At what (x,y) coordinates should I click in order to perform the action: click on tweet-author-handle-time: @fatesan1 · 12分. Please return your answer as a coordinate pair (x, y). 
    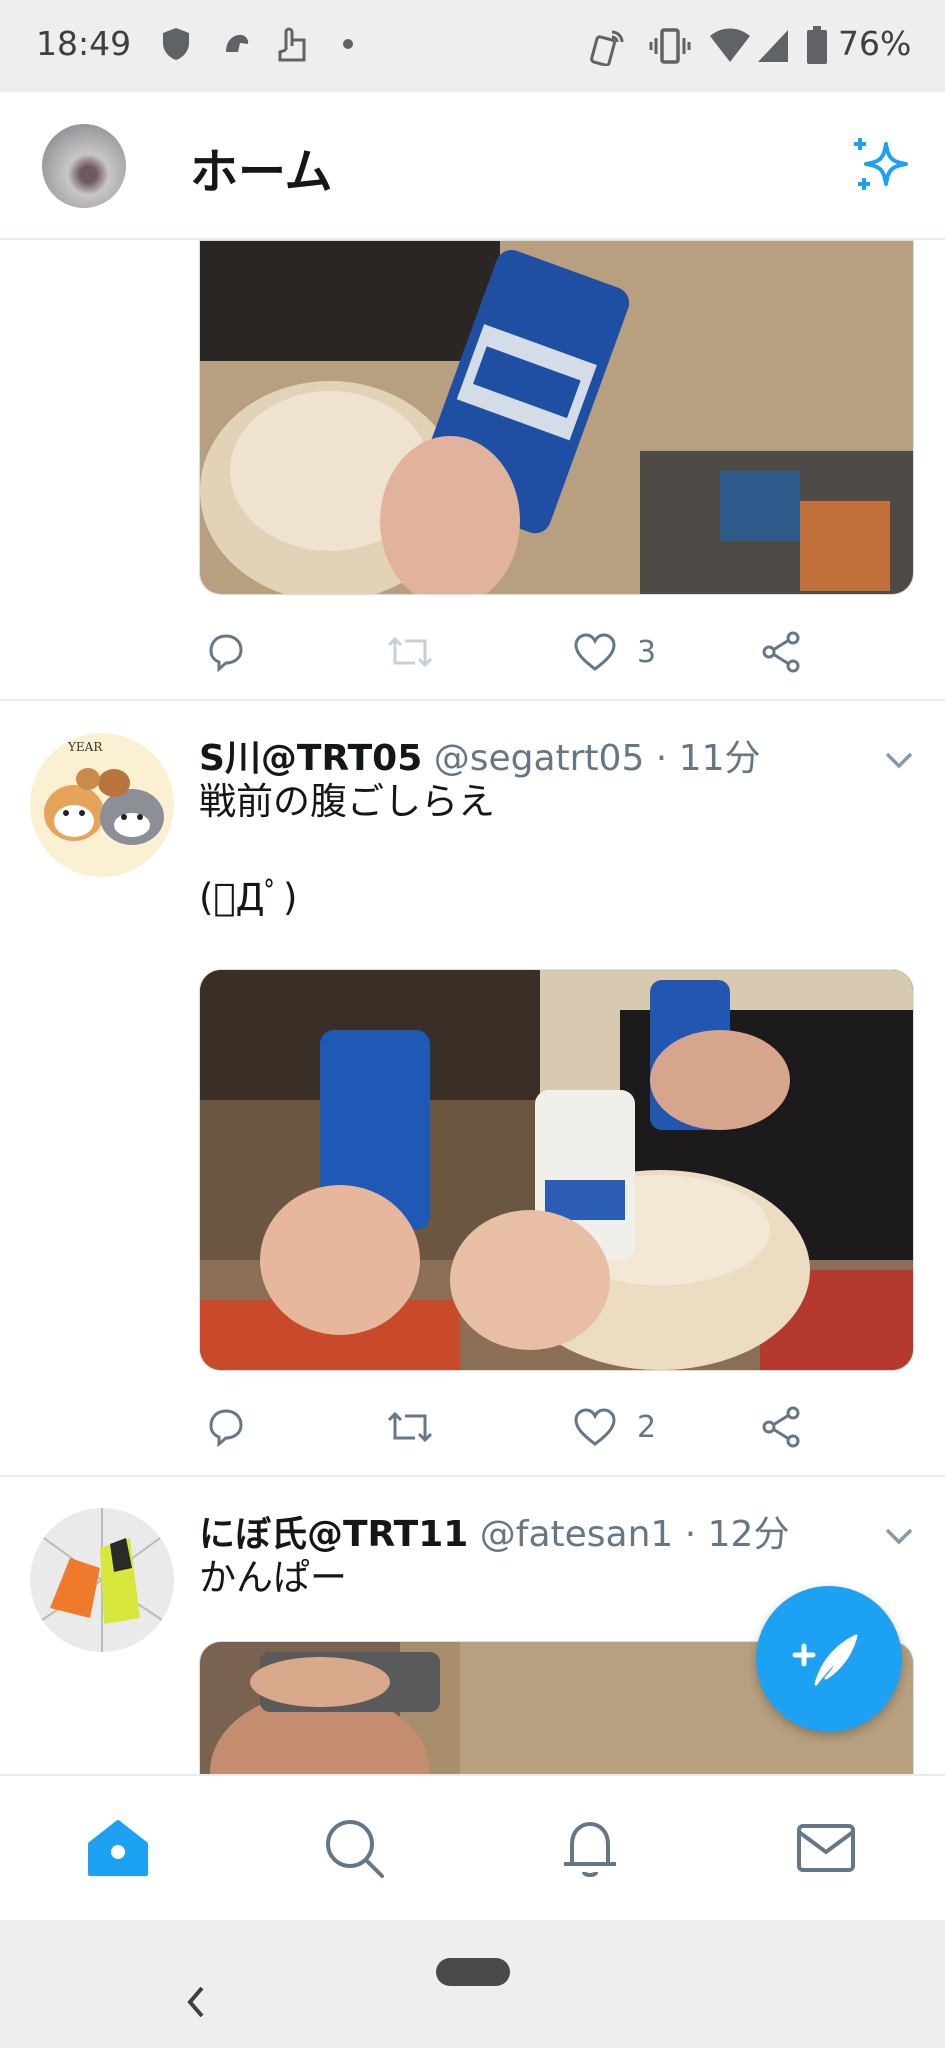
    Looking at the image, I should click on (634, 1534).